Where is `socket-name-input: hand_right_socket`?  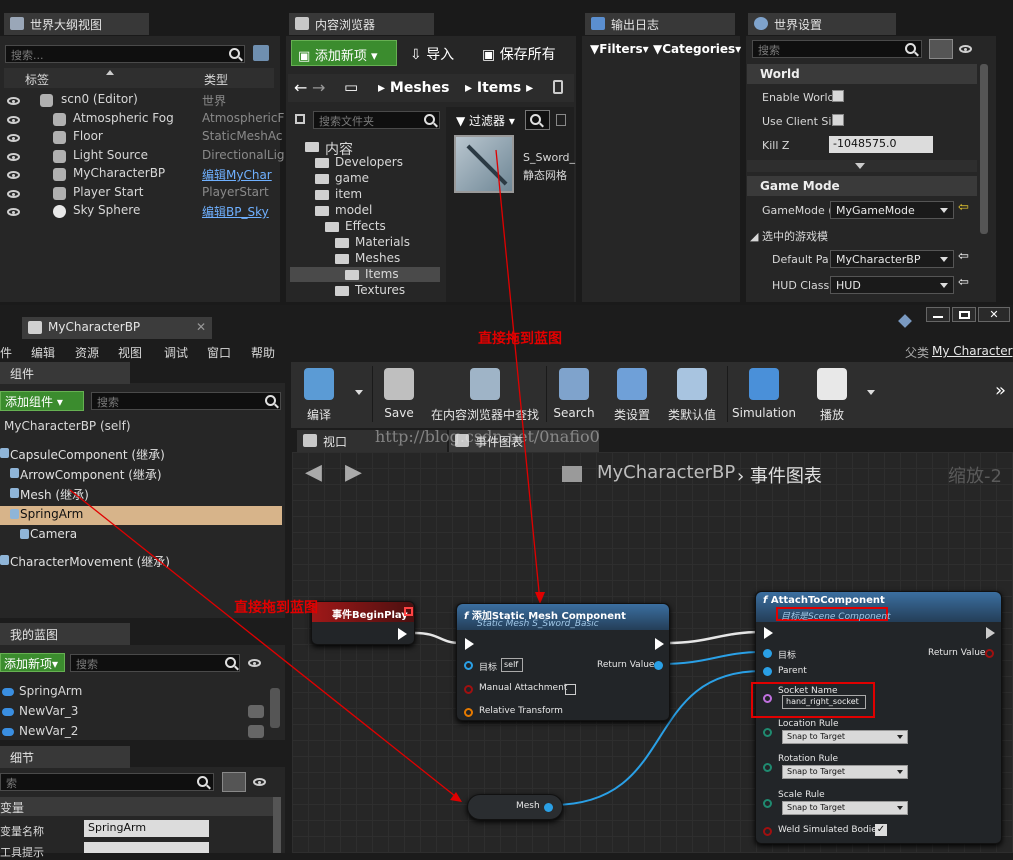
socket-name-input: hand_right_socket is located at coordinates (824, 702).